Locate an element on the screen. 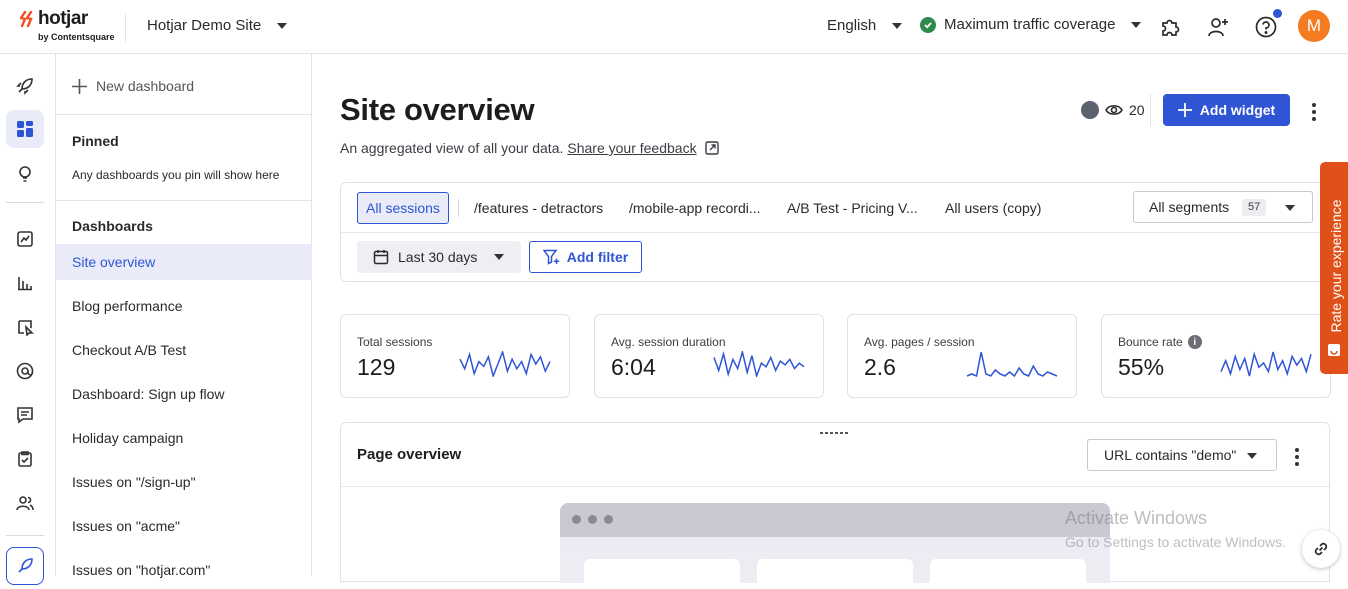  new-dashboard-button: New dashboard is located at coordinates (133, 86).